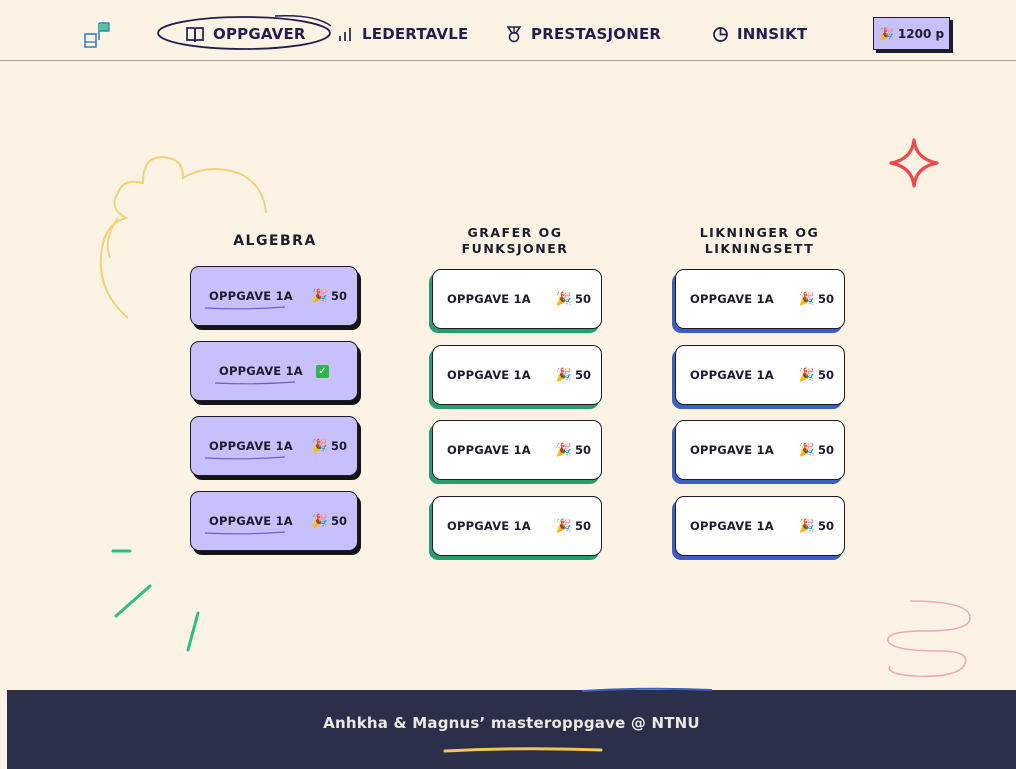 This screenshot has width=1016, height=769. I want to click on task-card-algebra-1: OPPGAVE 1A 🎉 50, so click(274, 296).